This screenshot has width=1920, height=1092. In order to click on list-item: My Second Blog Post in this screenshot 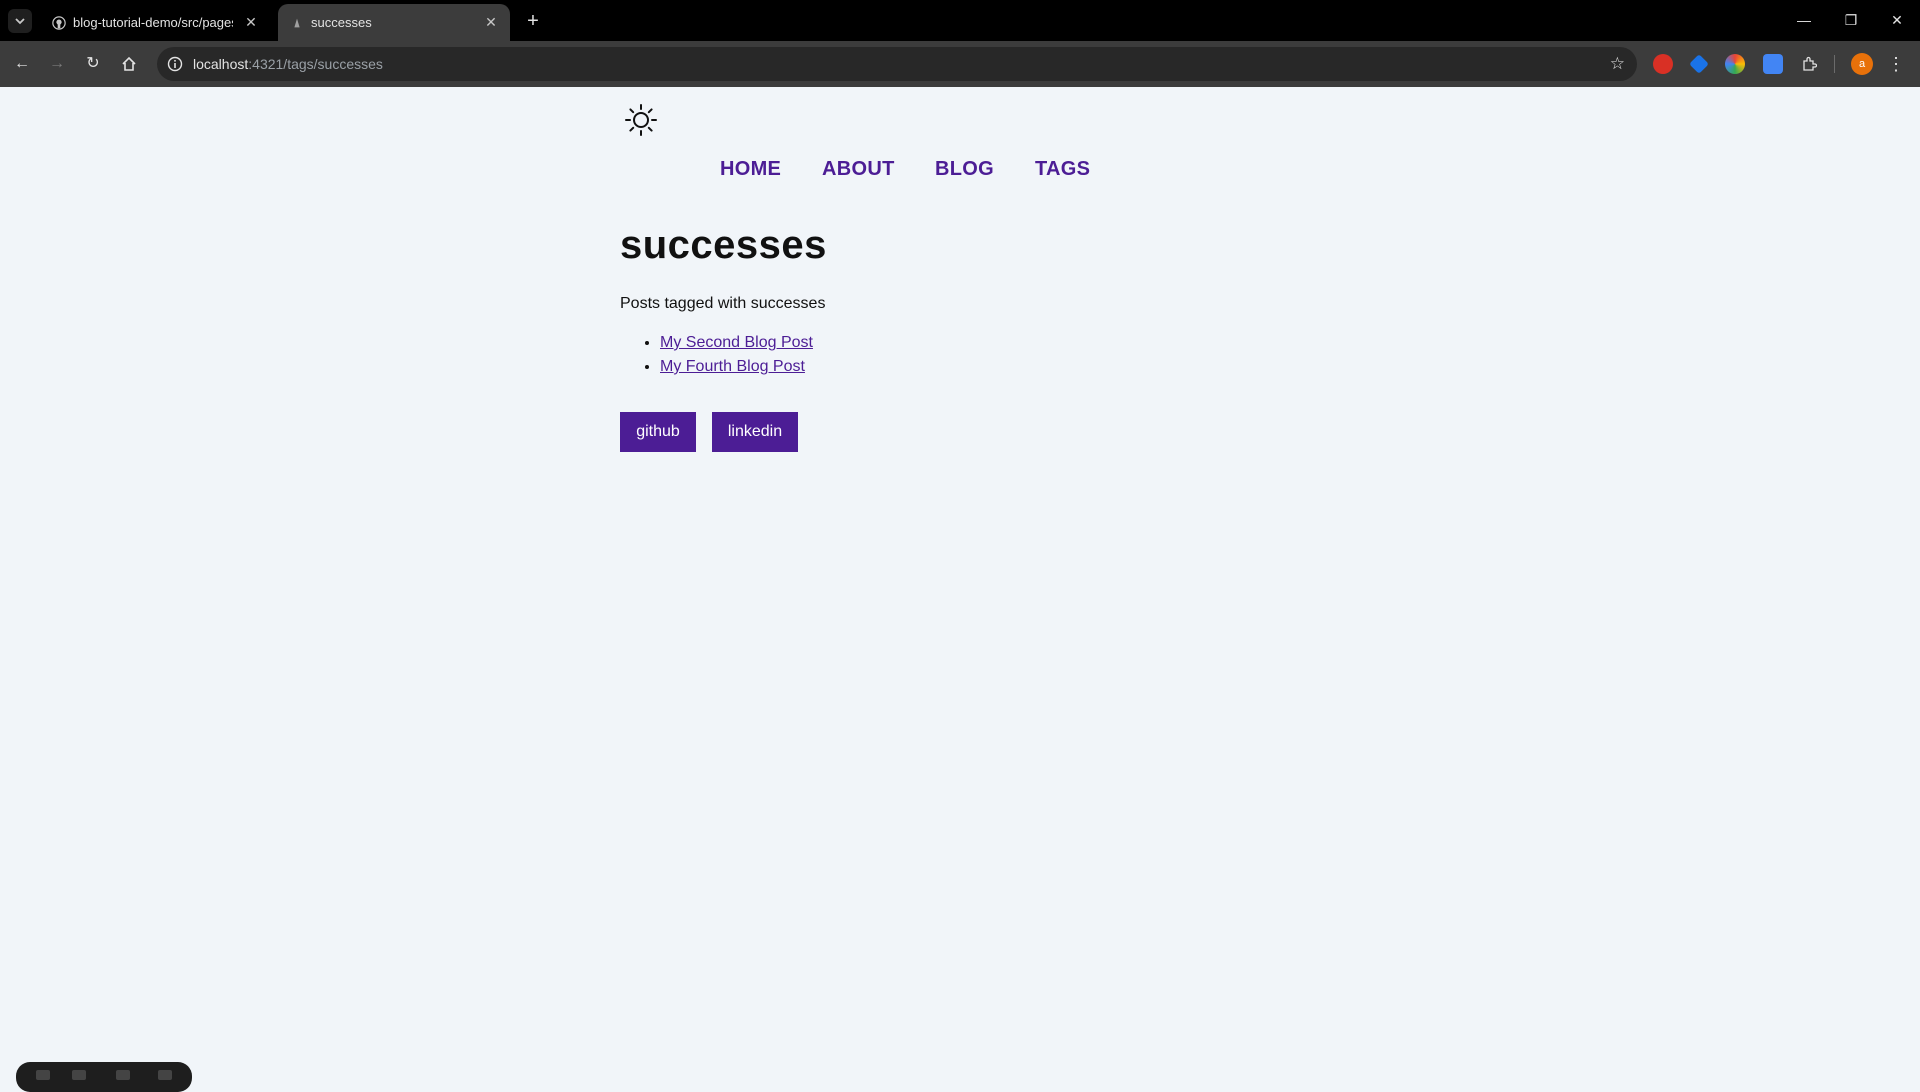, I will do `click(736, 343)`.